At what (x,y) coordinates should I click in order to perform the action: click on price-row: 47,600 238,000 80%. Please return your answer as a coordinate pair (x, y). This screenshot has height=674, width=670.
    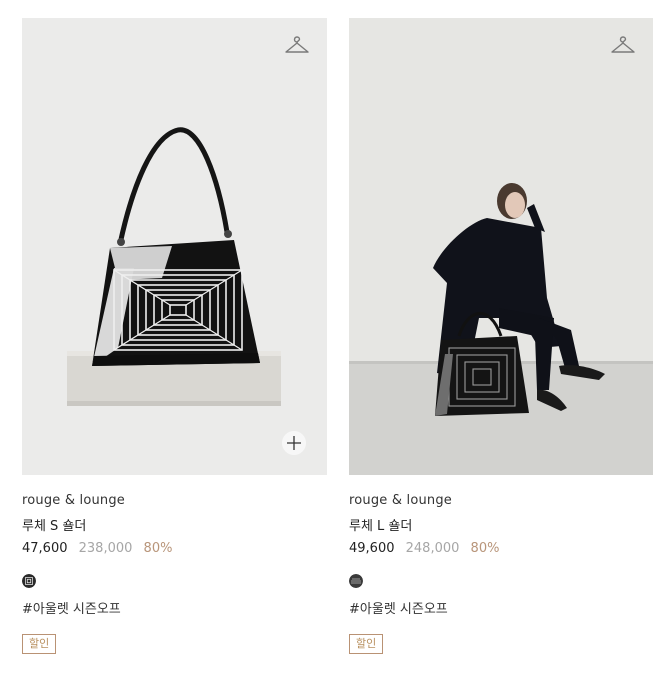
    Looking at the image, I should click on (174, 548).